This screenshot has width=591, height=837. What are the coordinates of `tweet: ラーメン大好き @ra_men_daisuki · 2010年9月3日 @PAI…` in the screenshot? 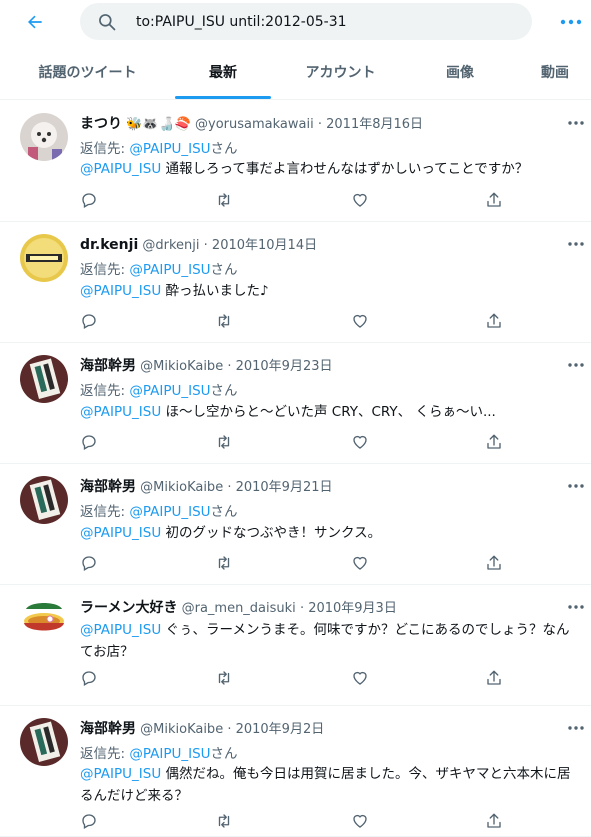 It's located at (295, 645).